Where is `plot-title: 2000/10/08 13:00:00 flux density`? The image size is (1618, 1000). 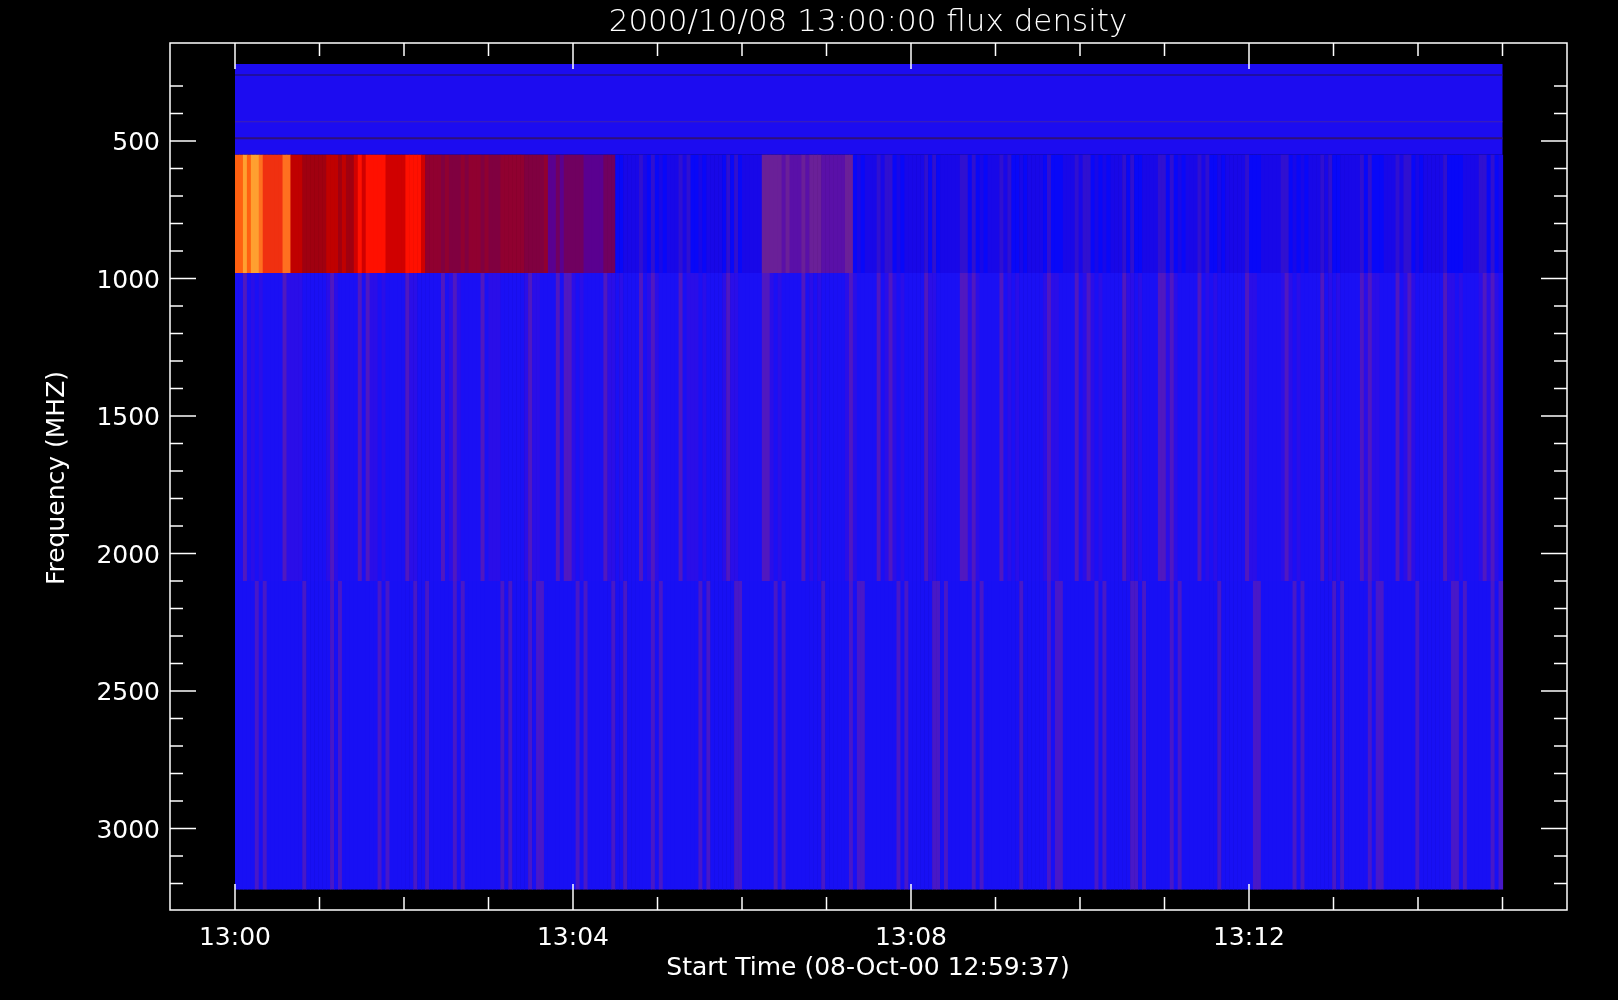
plot-title: 2000/10/08 13:00:00 flux density is located at coordinates (868, 20).